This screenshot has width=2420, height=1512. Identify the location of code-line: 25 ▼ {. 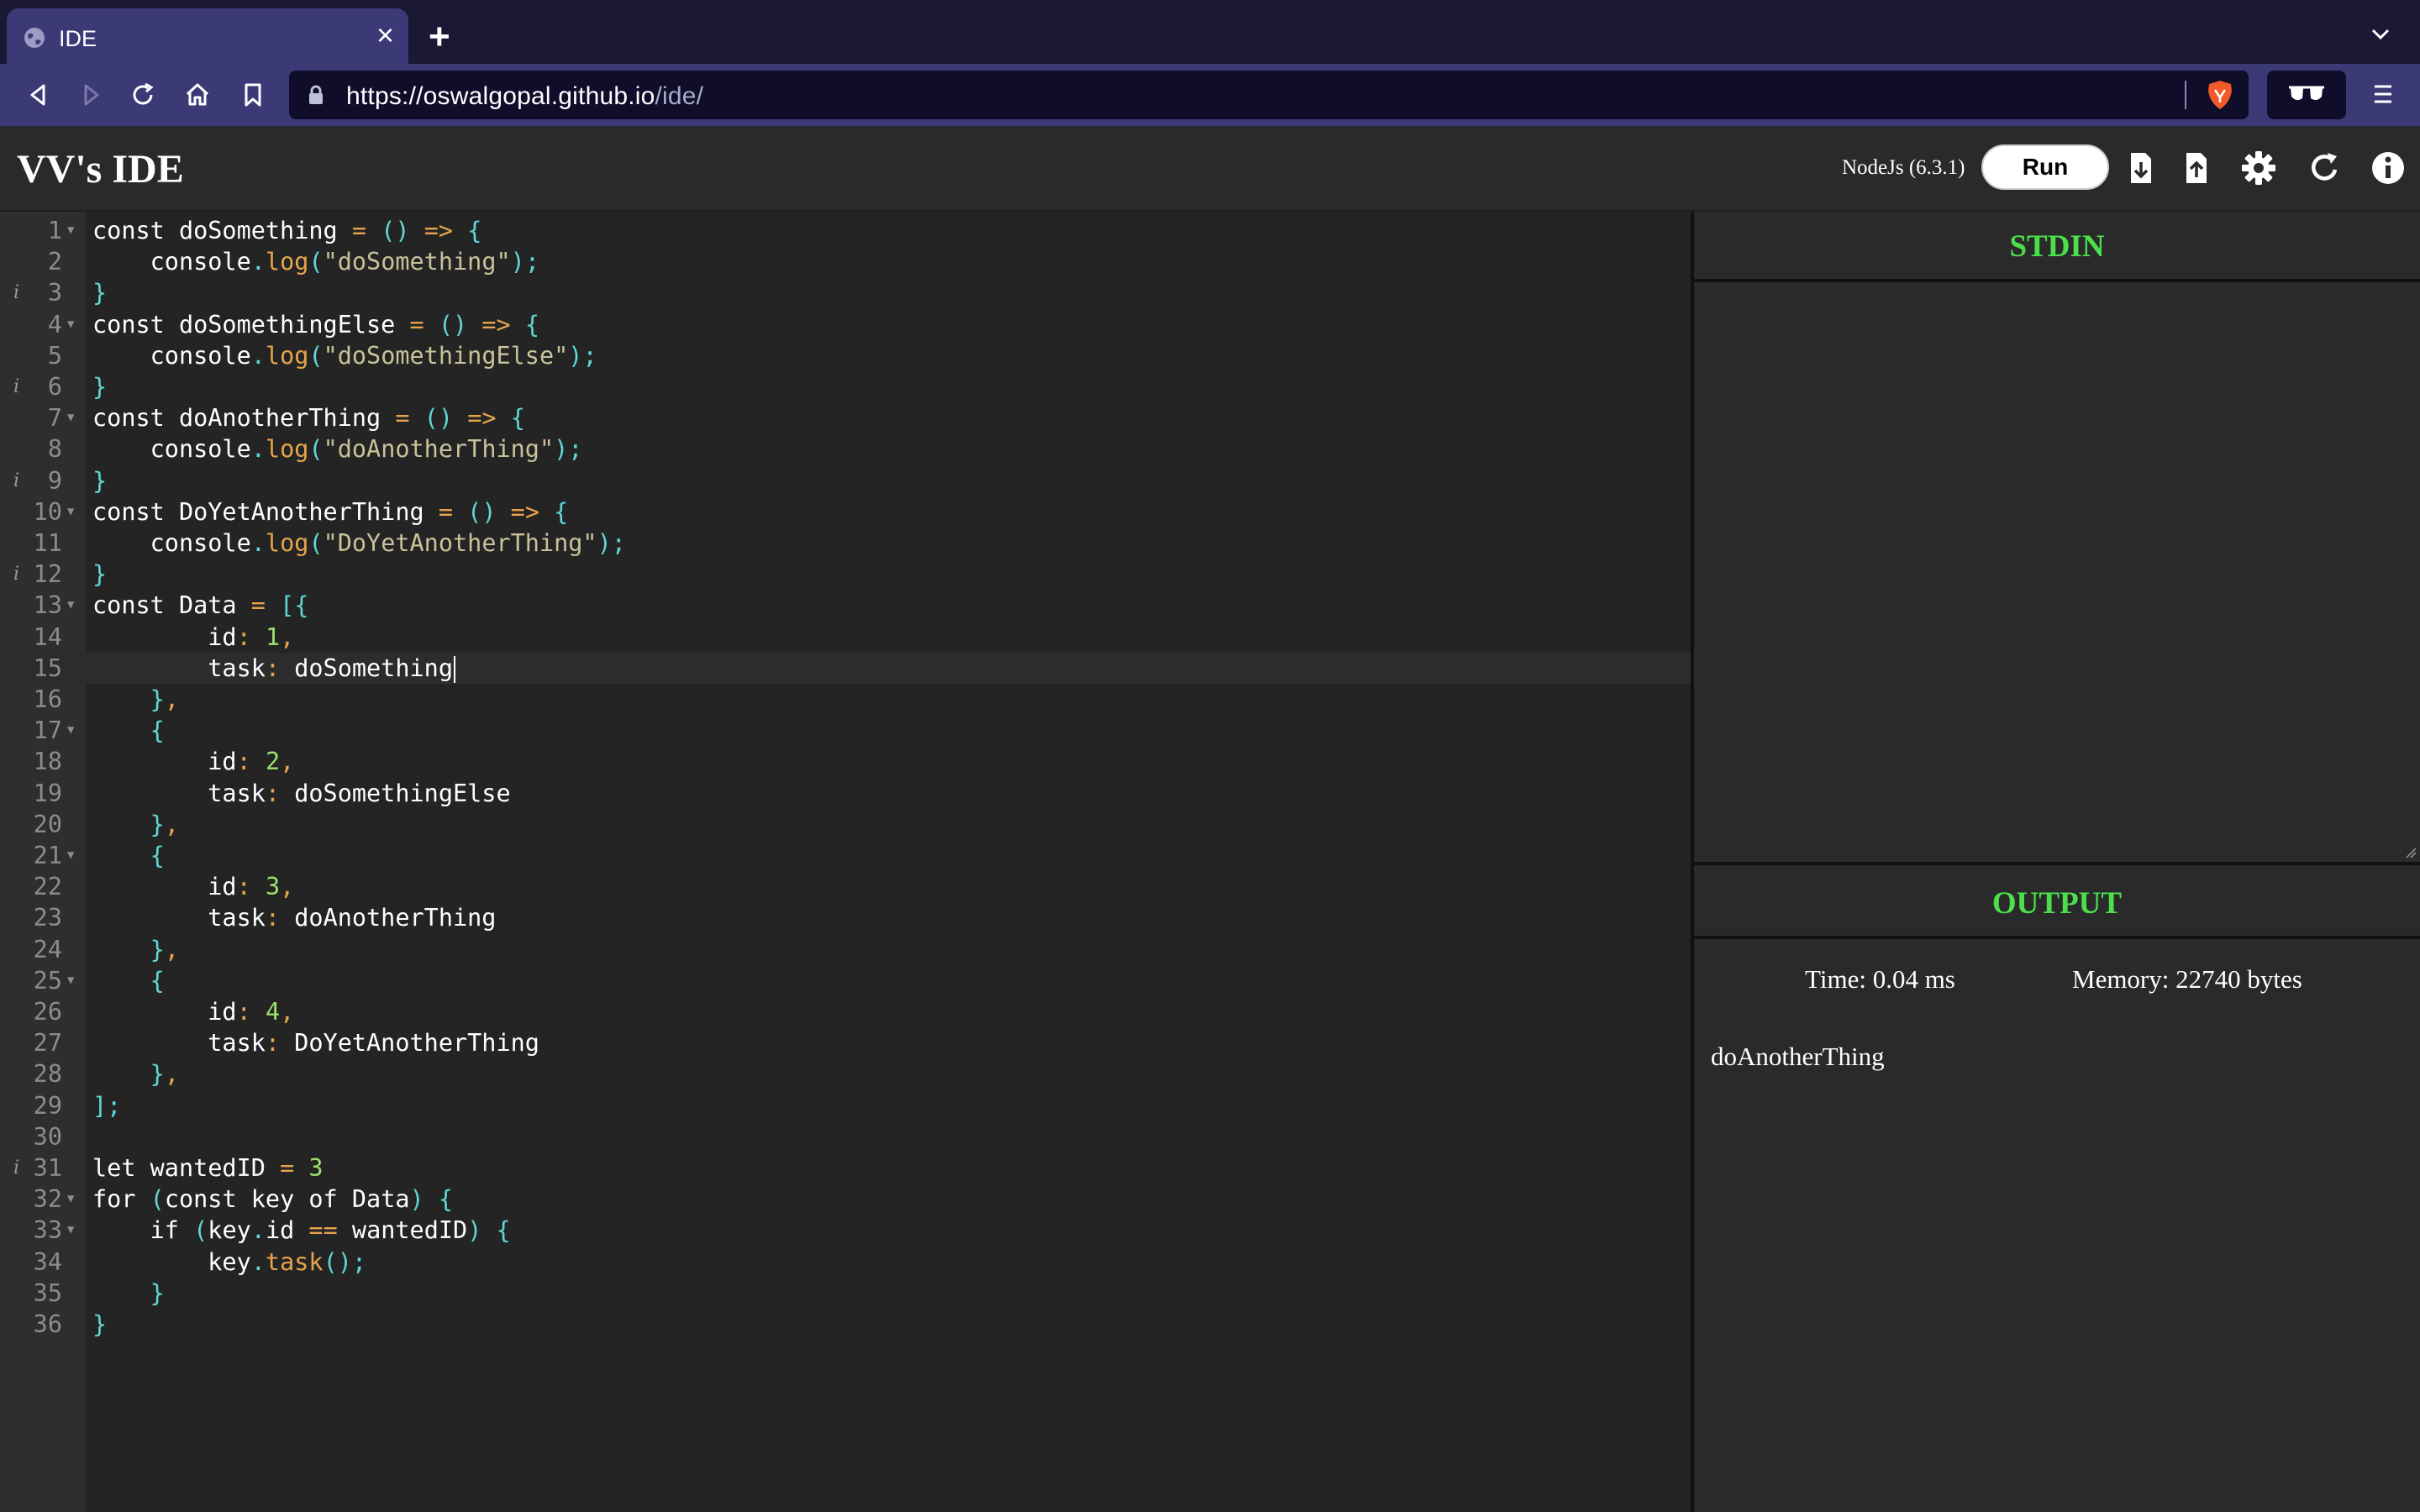
(845, 980).